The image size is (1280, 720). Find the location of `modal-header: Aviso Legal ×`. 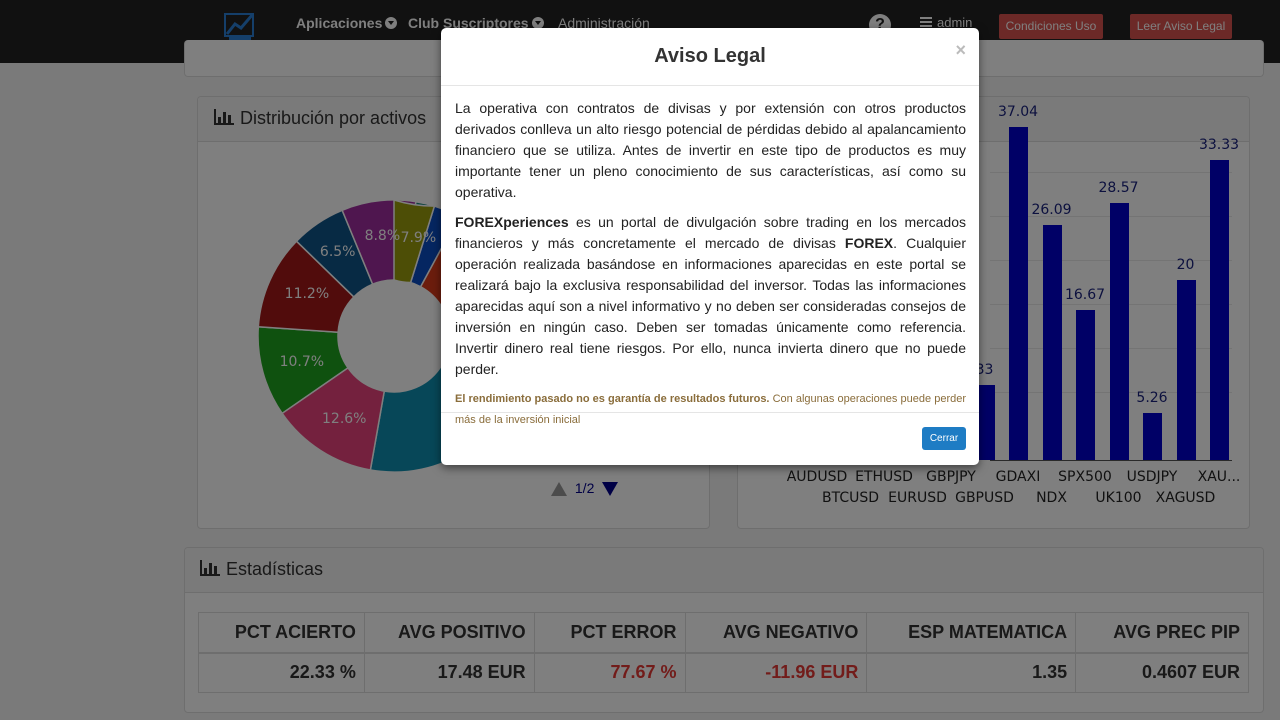

modal-header: Aviso Legal × is located at coordinates (710, 57).